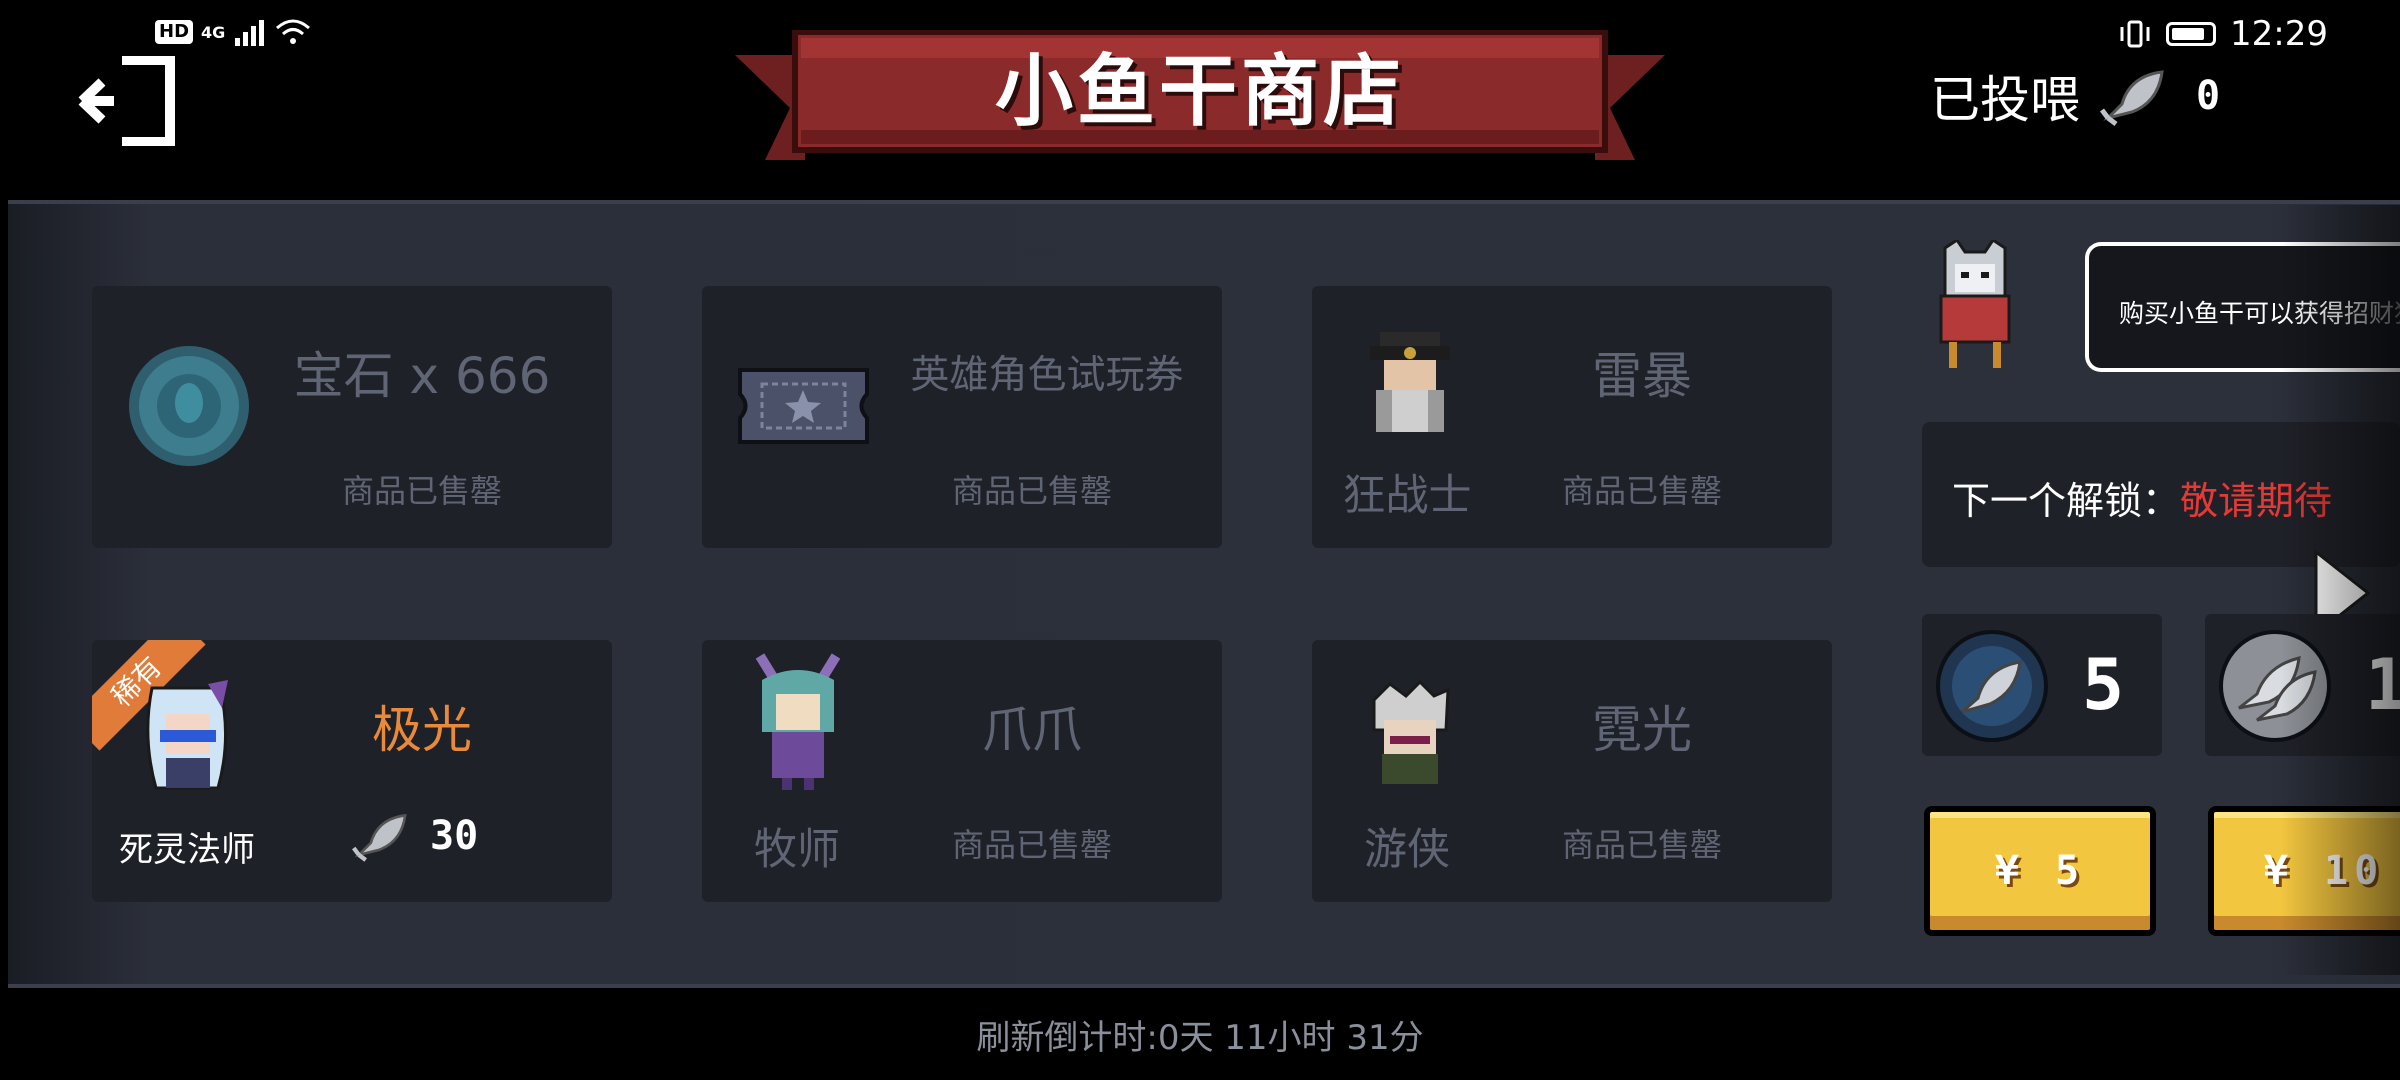 The width and height of the screenshot is (2400, 1080). I want to click on fish-pack-large: 10, so click(2302, 685).